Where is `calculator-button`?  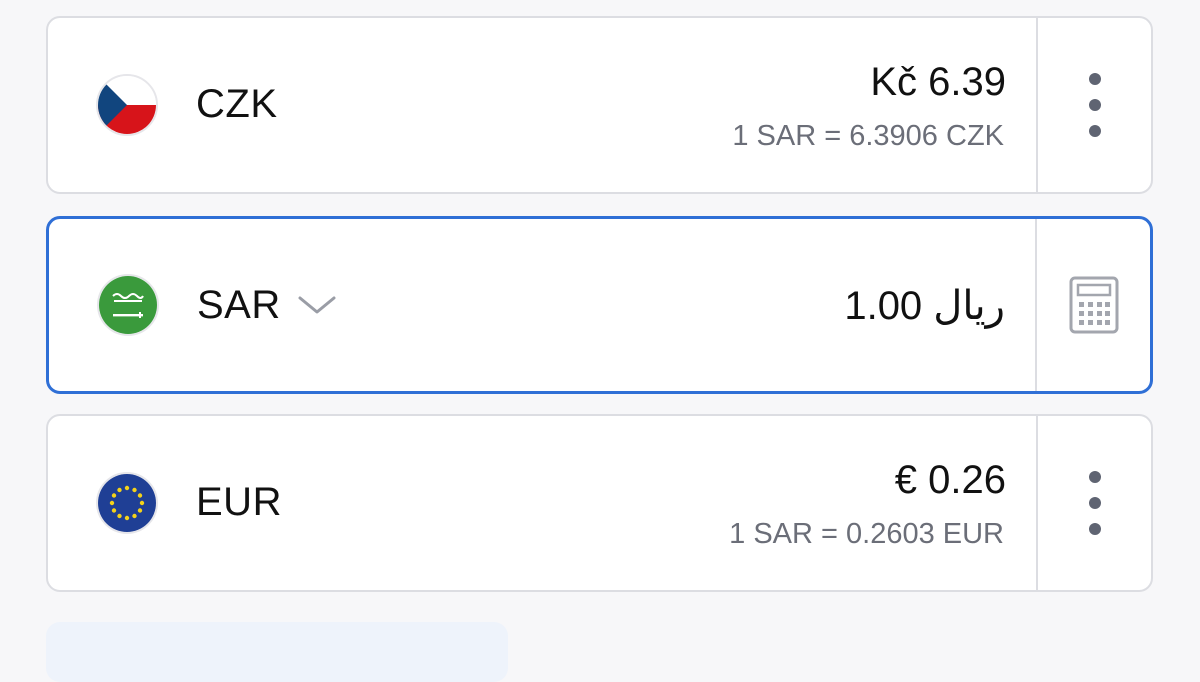
calculator-button is located at coordinates (1092, 305).